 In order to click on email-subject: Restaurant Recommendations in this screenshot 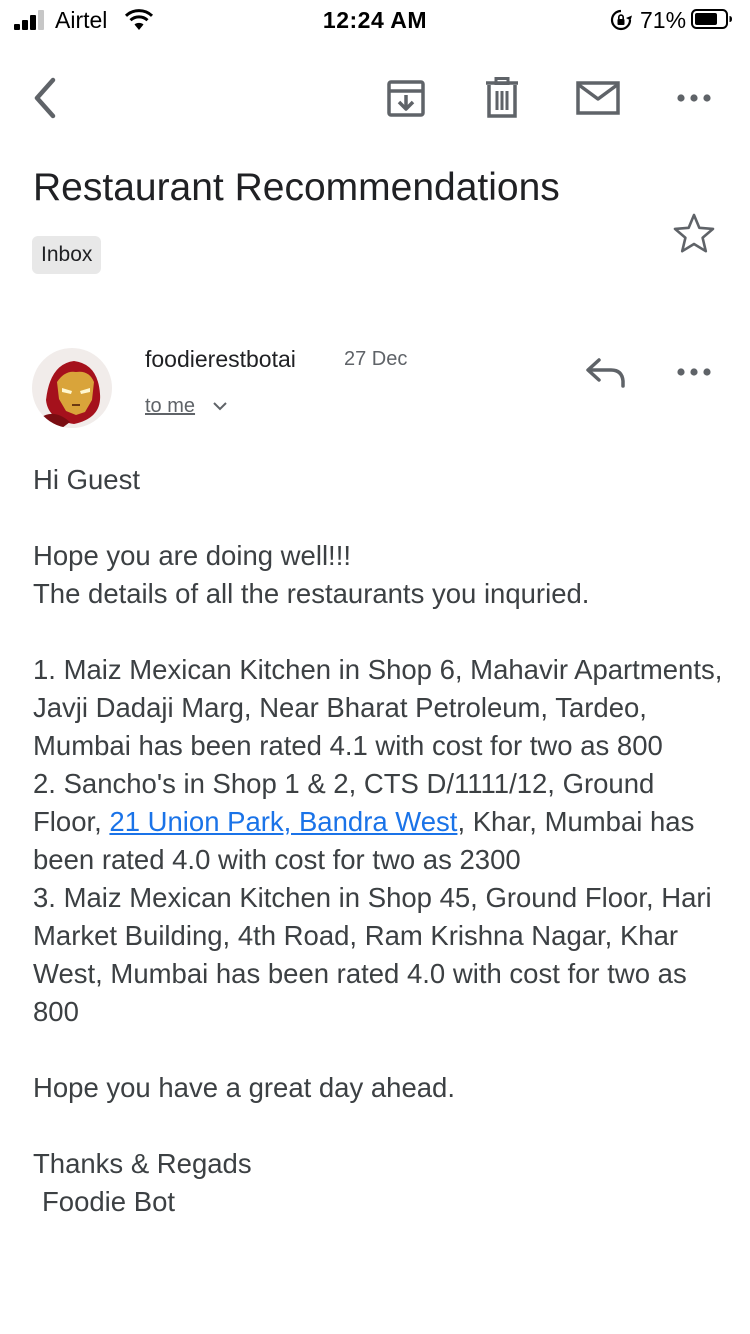, I will do `click(296, 187)`.